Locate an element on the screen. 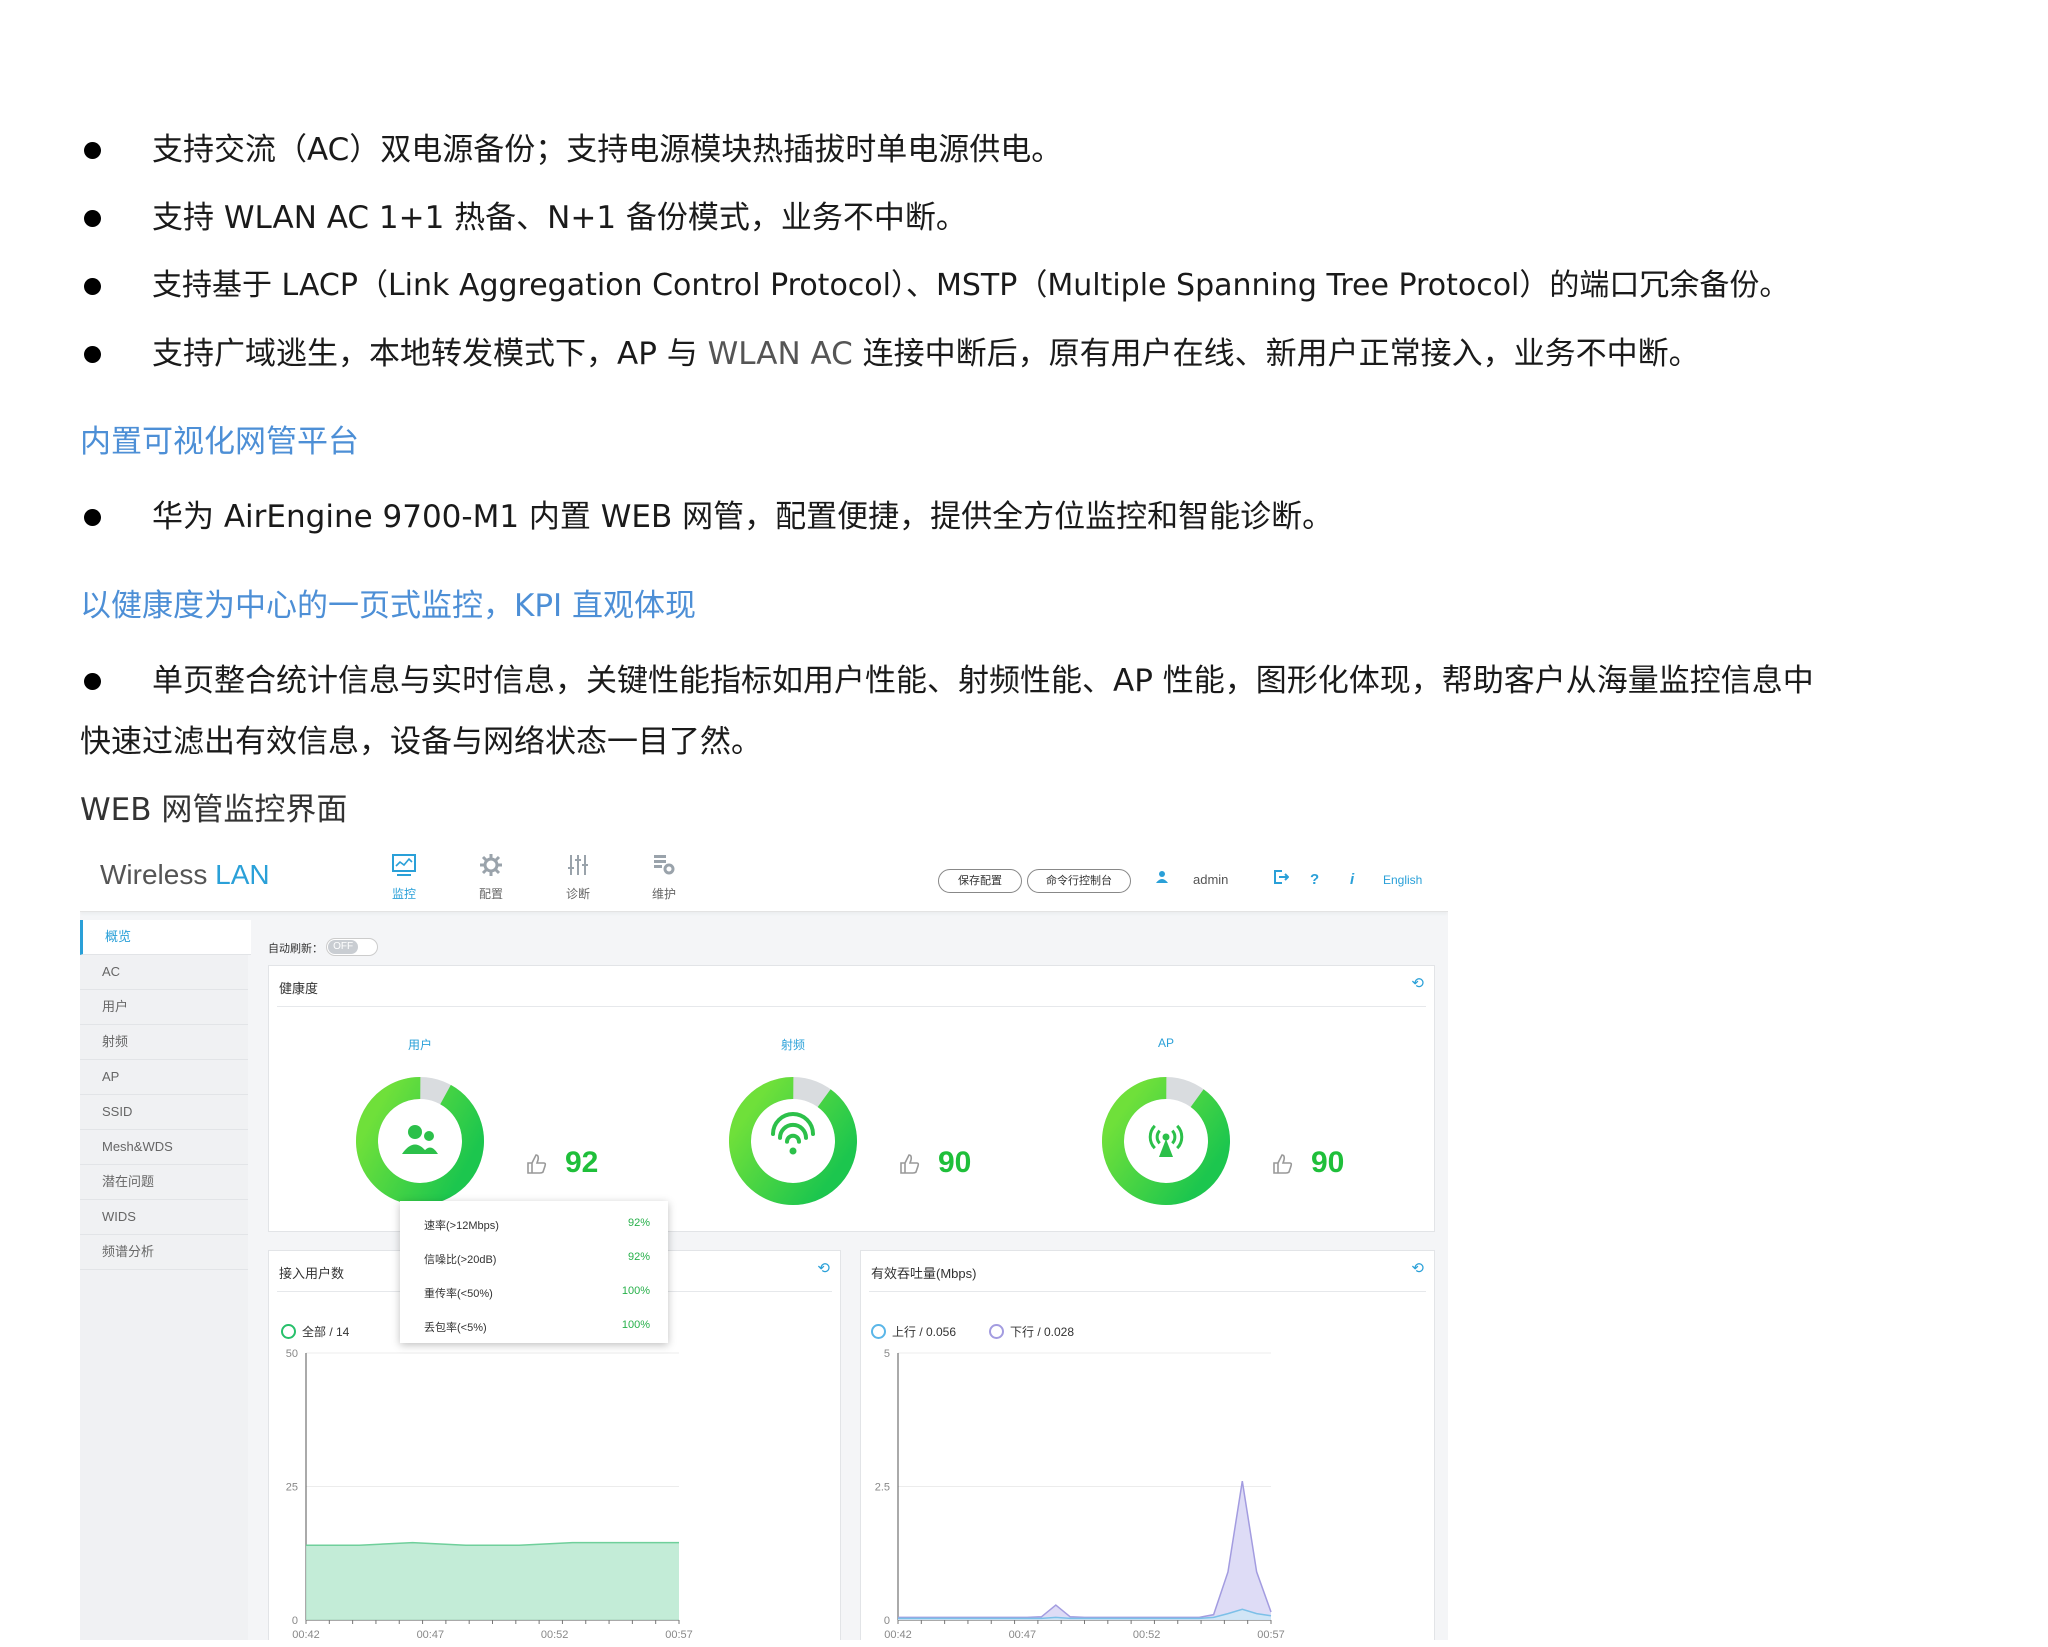  ap-score: 90 is located at coordinates (1328, 1162).